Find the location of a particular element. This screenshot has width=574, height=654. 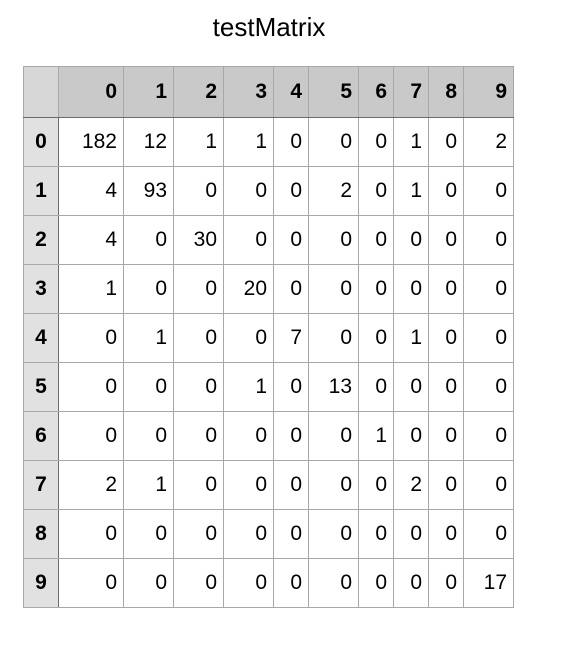

table-row: 3 1 0 0 20 0 0 0 0 0 0 is located at coordinates (268, 289).